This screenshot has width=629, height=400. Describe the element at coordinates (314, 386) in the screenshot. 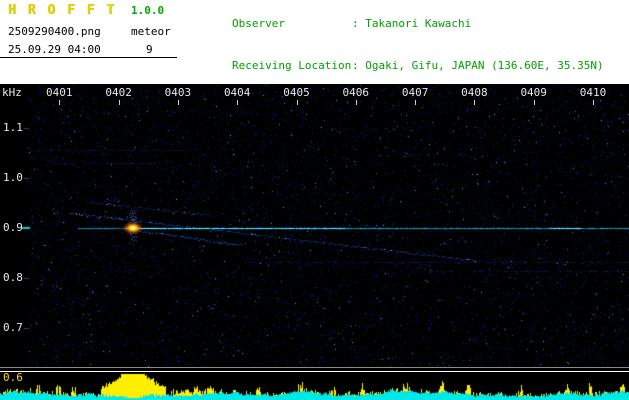

I see `signal-level-canvas` at that location.